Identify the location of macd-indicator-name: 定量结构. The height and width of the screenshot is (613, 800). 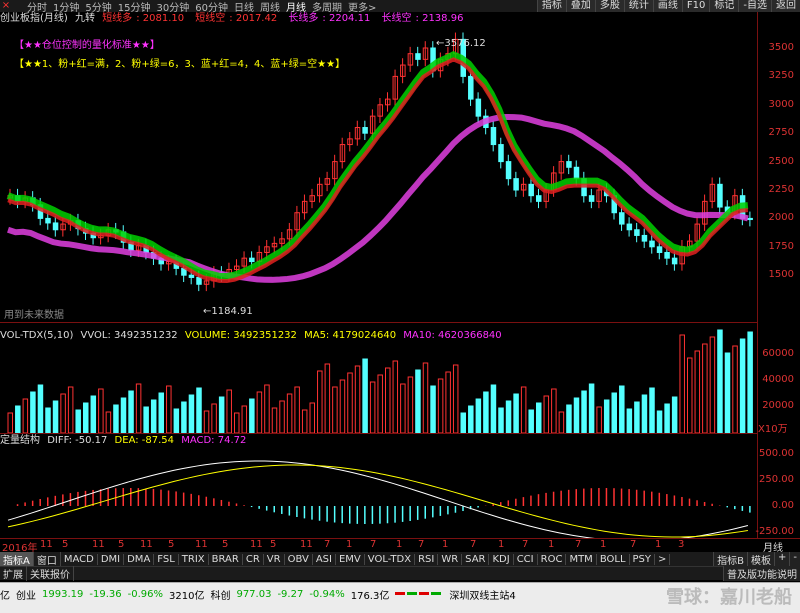
(20, 440).